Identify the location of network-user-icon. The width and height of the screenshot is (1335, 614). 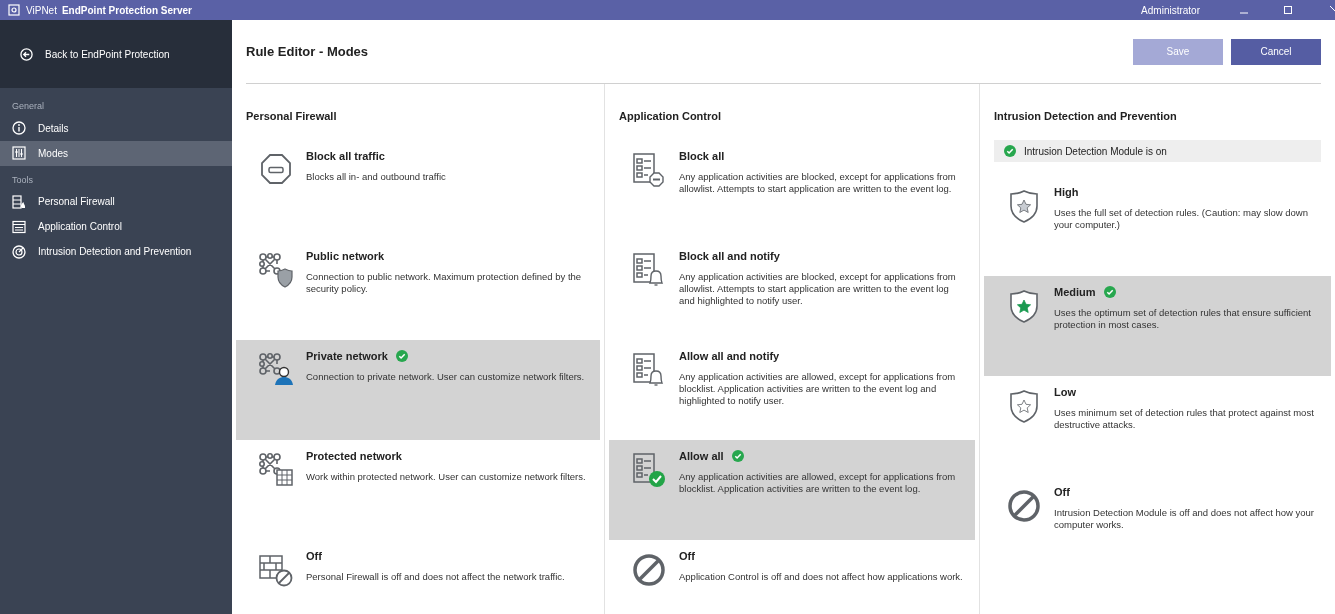
(276, 370).